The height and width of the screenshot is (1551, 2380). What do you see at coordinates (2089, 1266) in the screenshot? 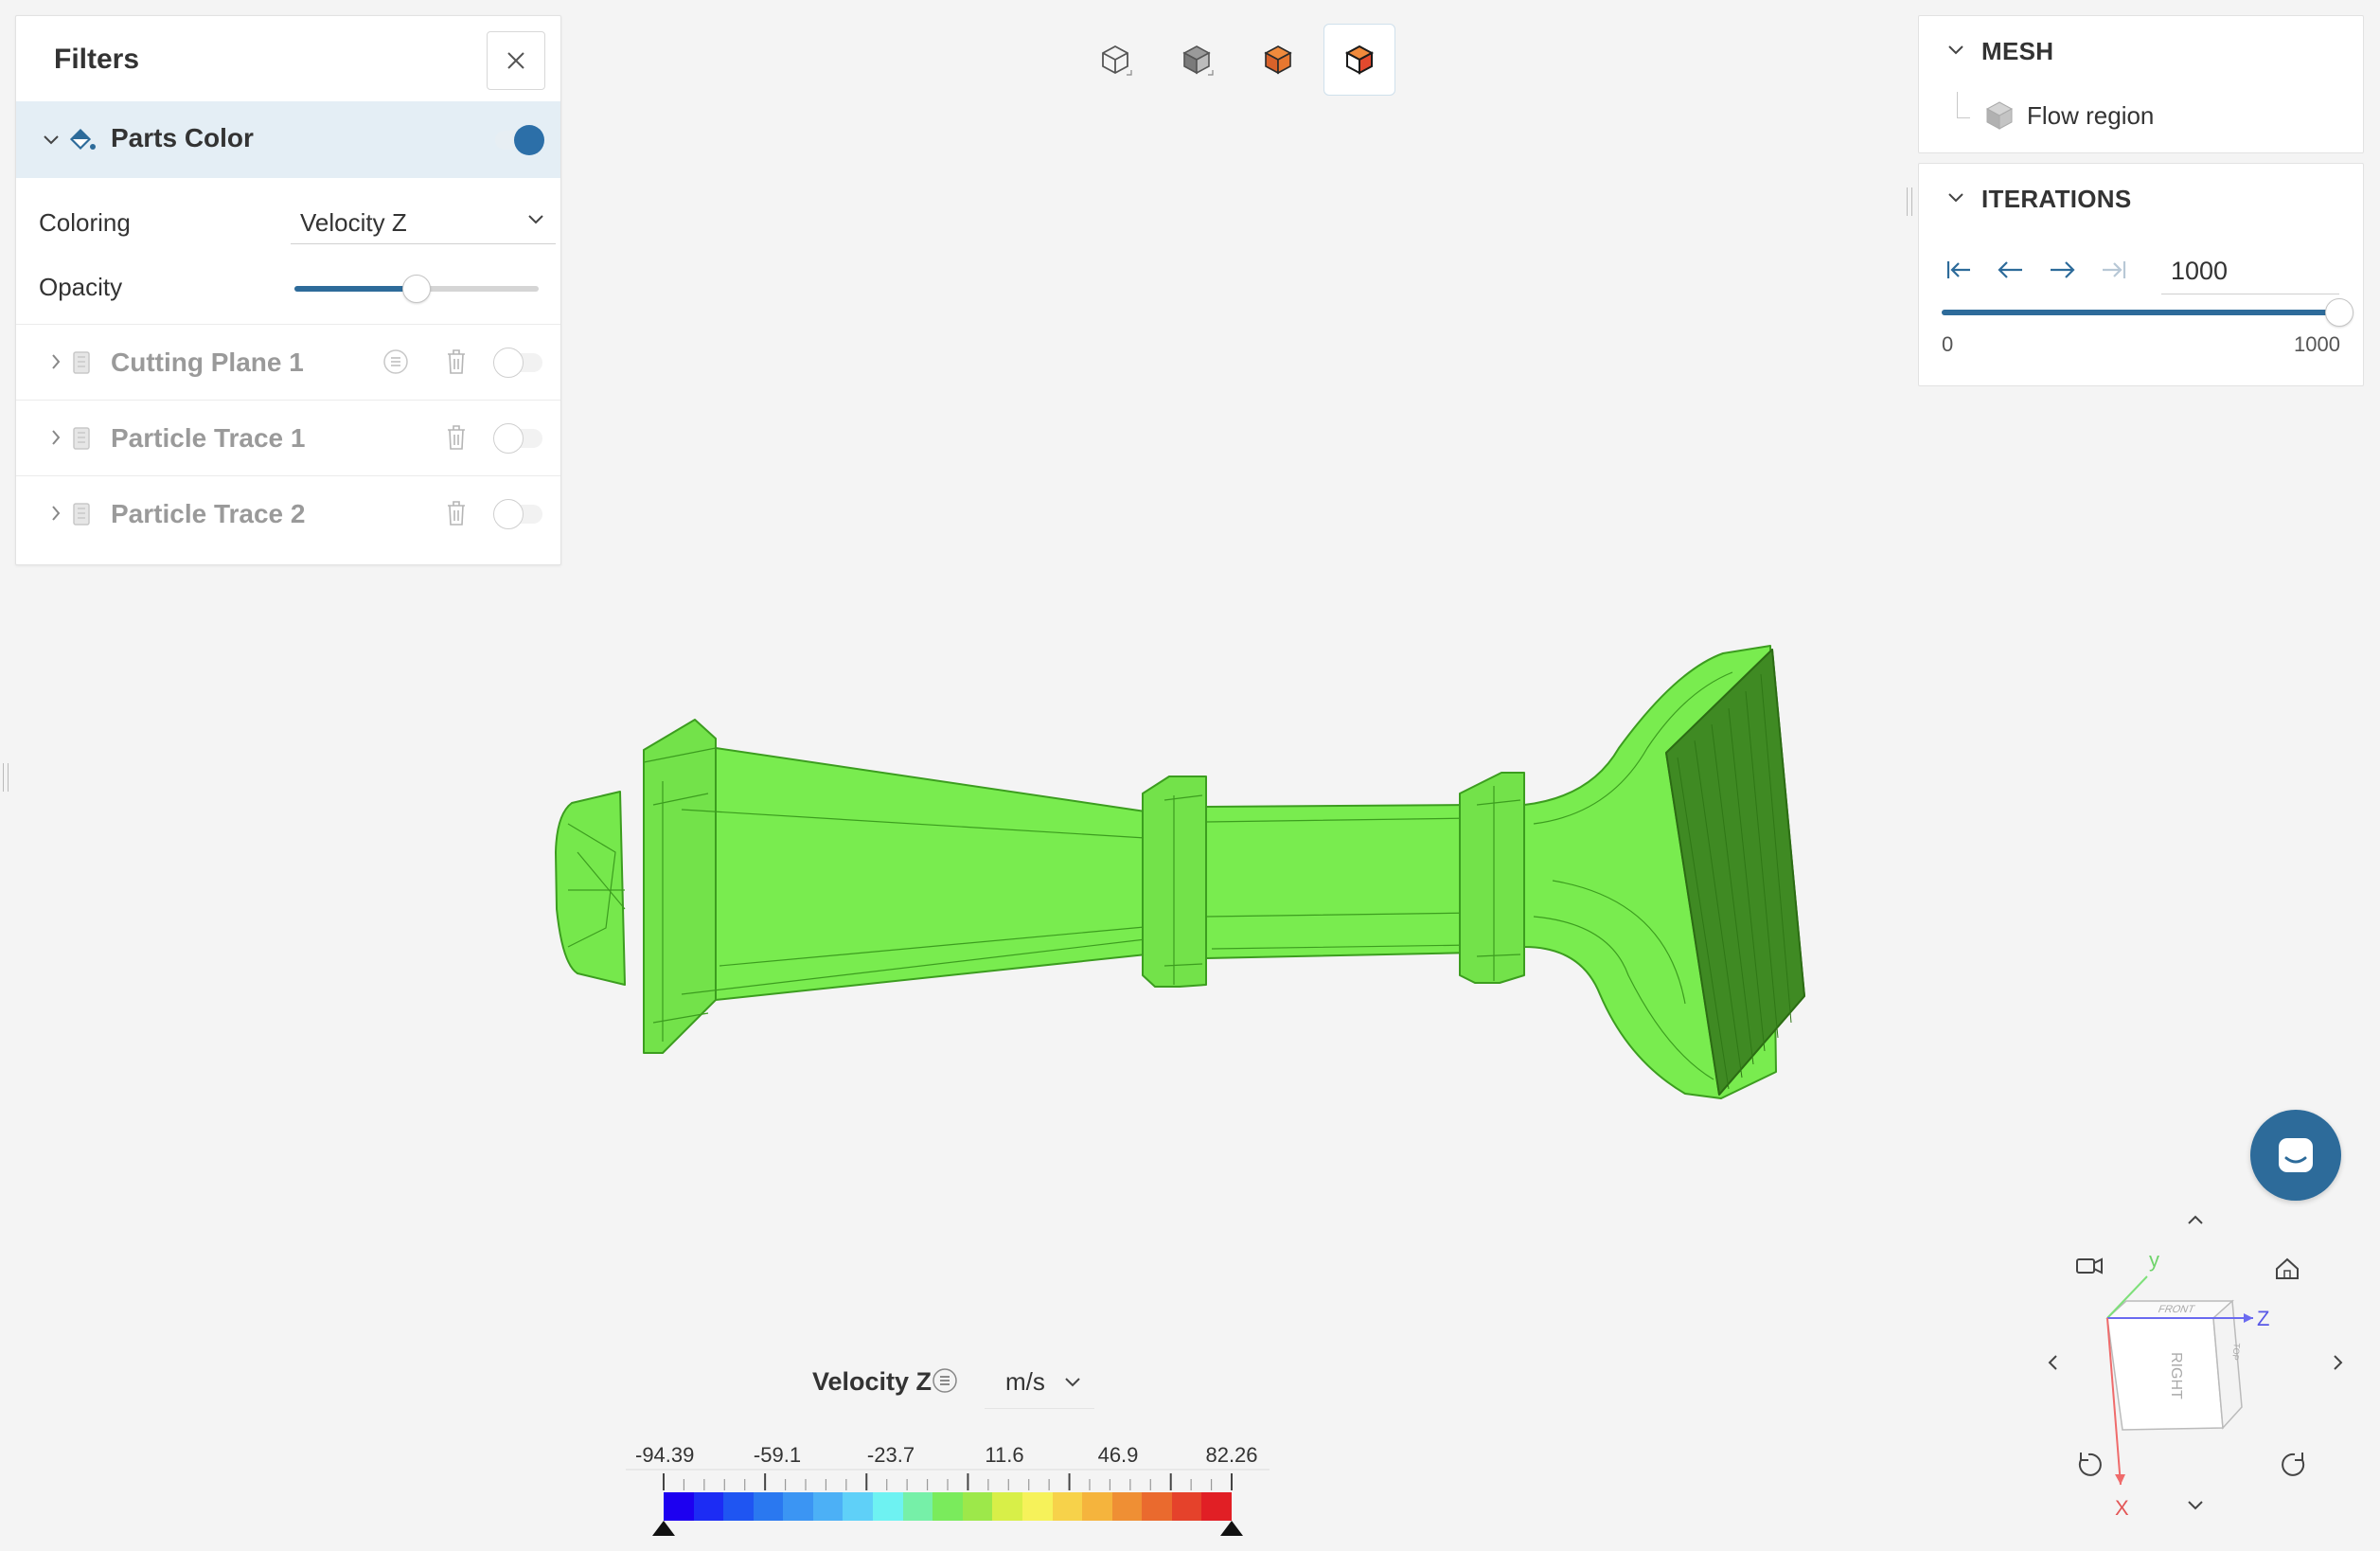
I see `camera-icon` at bounding box center [2089, 1266].